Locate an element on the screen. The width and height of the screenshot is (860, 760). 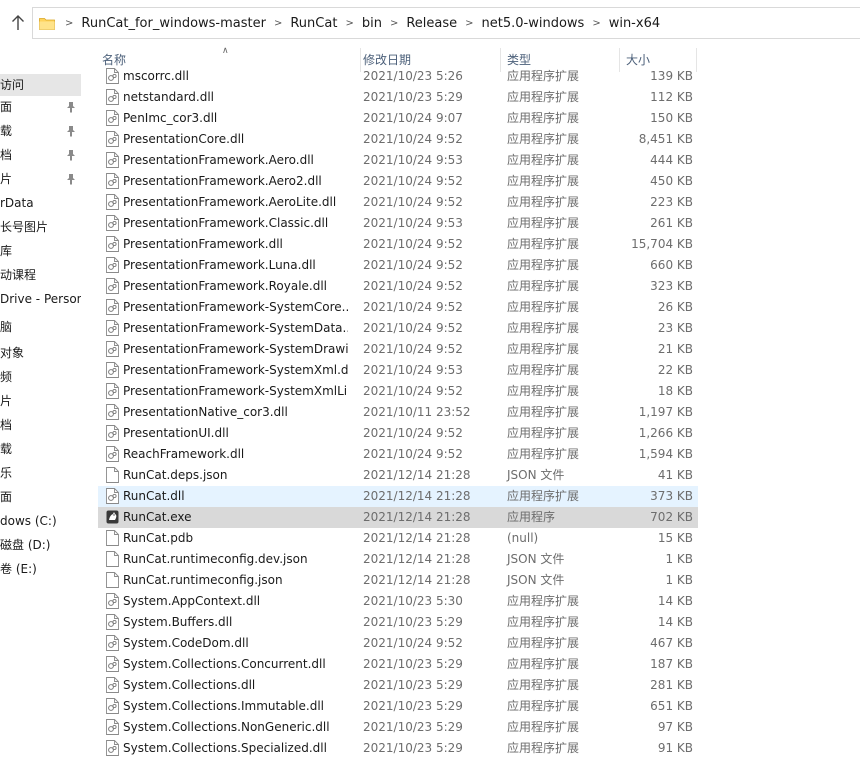
file-name: PresentationFramework.Aero2.dll is located at coordinates (235, 181).